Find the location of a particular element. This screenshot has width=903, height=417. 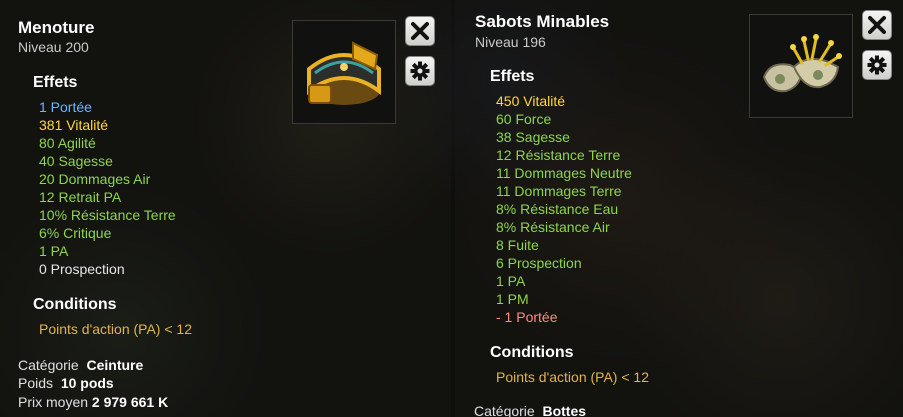

boots-icon is located at coordinates (802, 63).